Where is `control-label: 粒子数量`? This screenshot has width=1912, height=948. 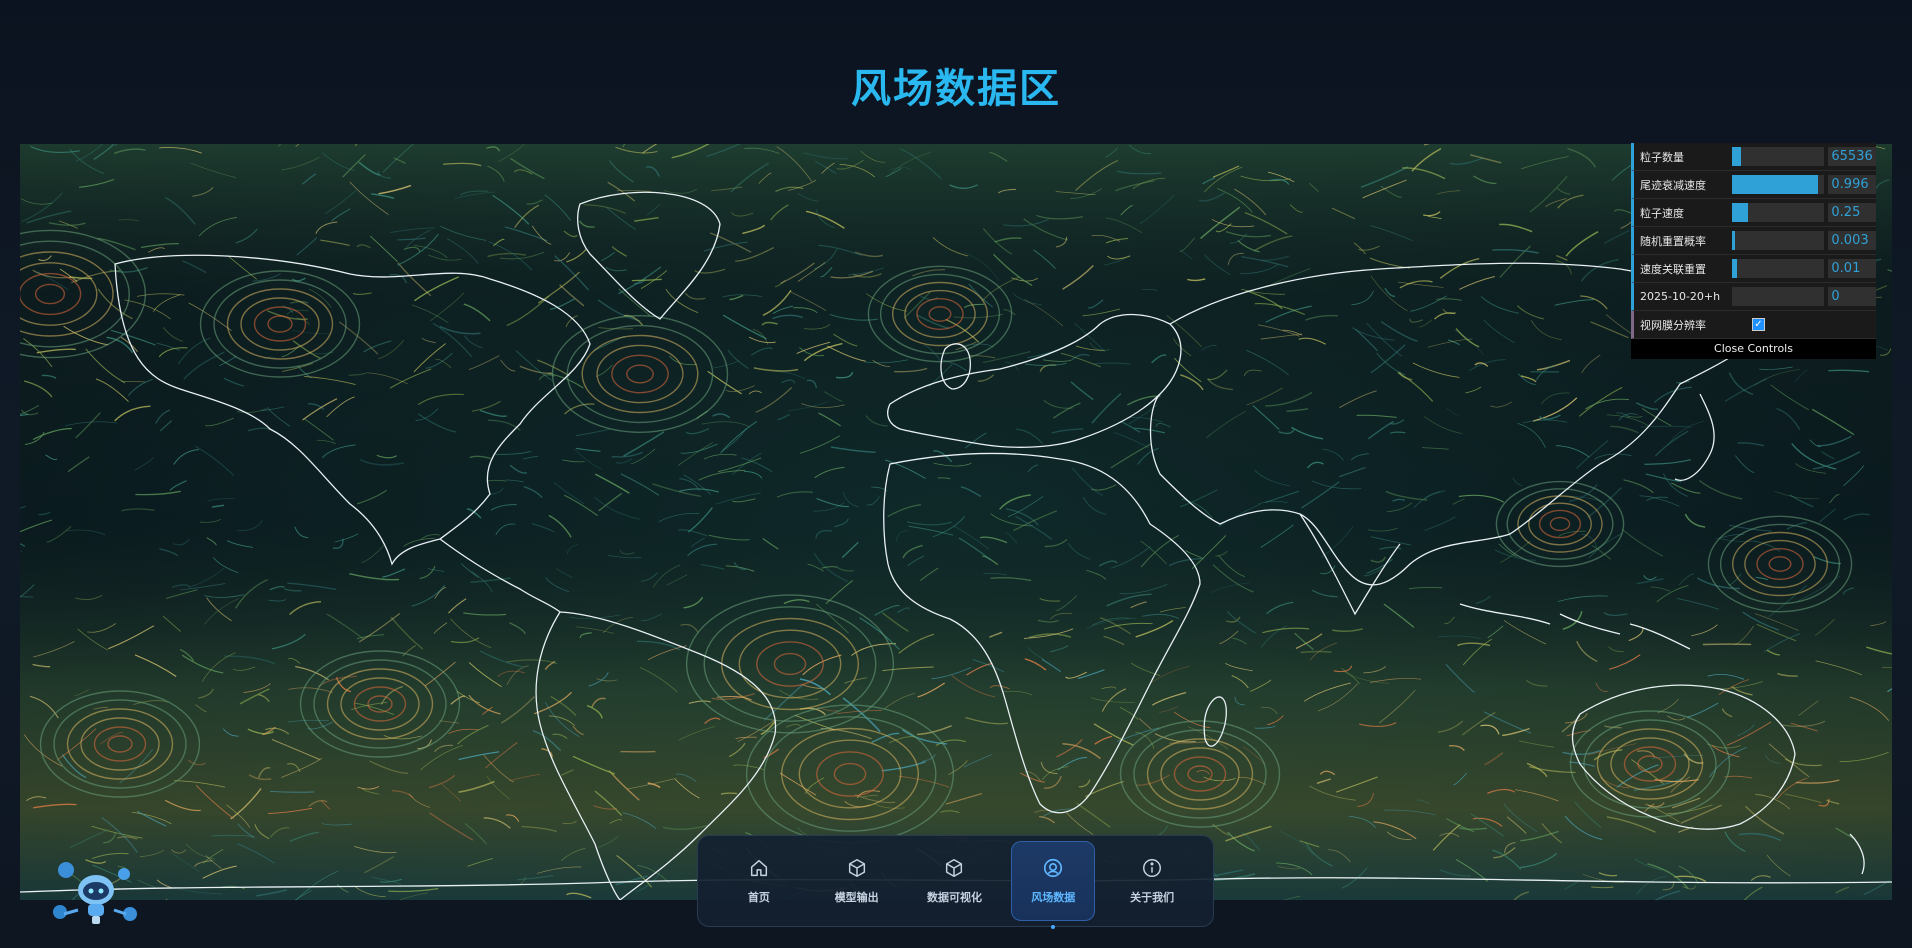
control-label: 粒子数量 is located at coordinates (1662, 157).